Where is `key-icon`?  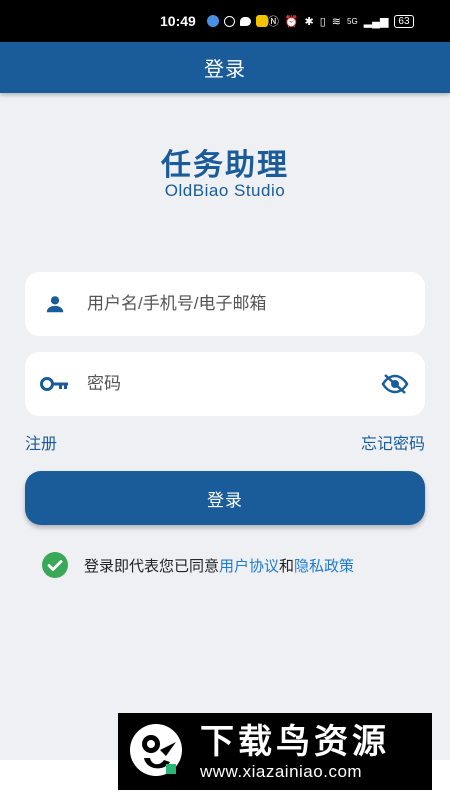
key-icon is located at coordinates (55, 384).